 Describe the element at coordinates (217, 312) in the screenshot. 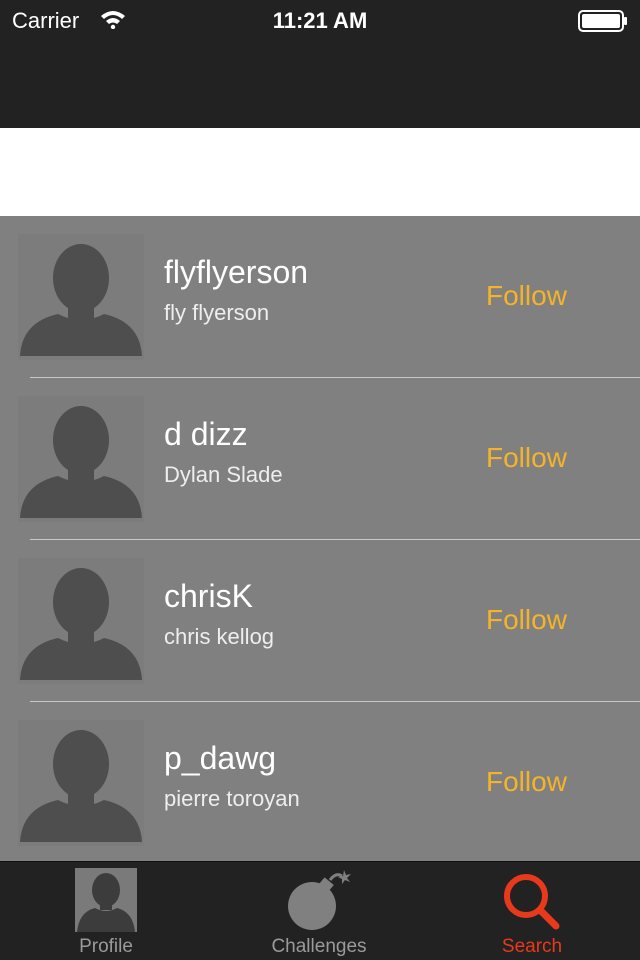

I see `full-name: fly flyerson` at that location.